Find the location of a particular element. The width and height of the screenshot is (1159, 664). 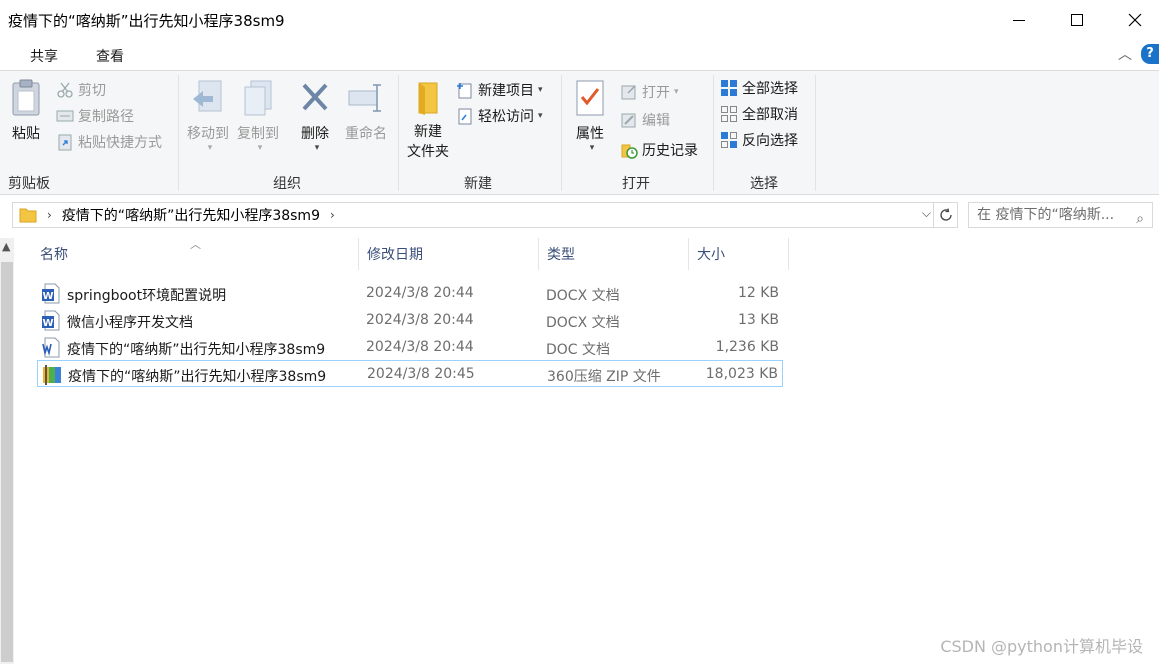

copy-to-button: 复制到 ▾ is located at coordinates (258, 116).